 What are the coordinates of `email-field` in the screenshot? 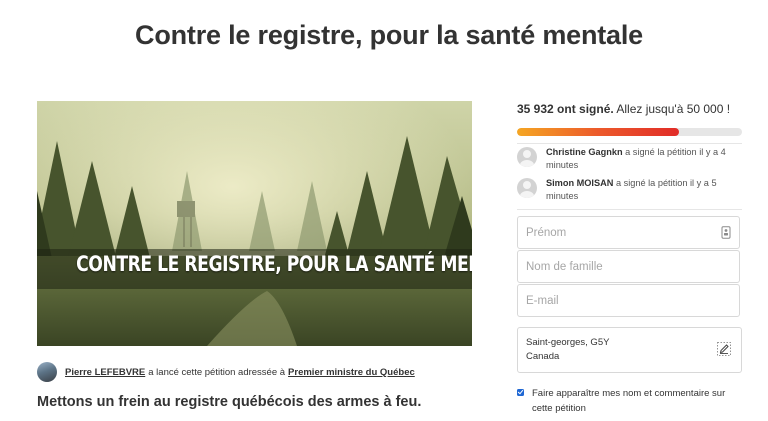 It's located at (628, 300).